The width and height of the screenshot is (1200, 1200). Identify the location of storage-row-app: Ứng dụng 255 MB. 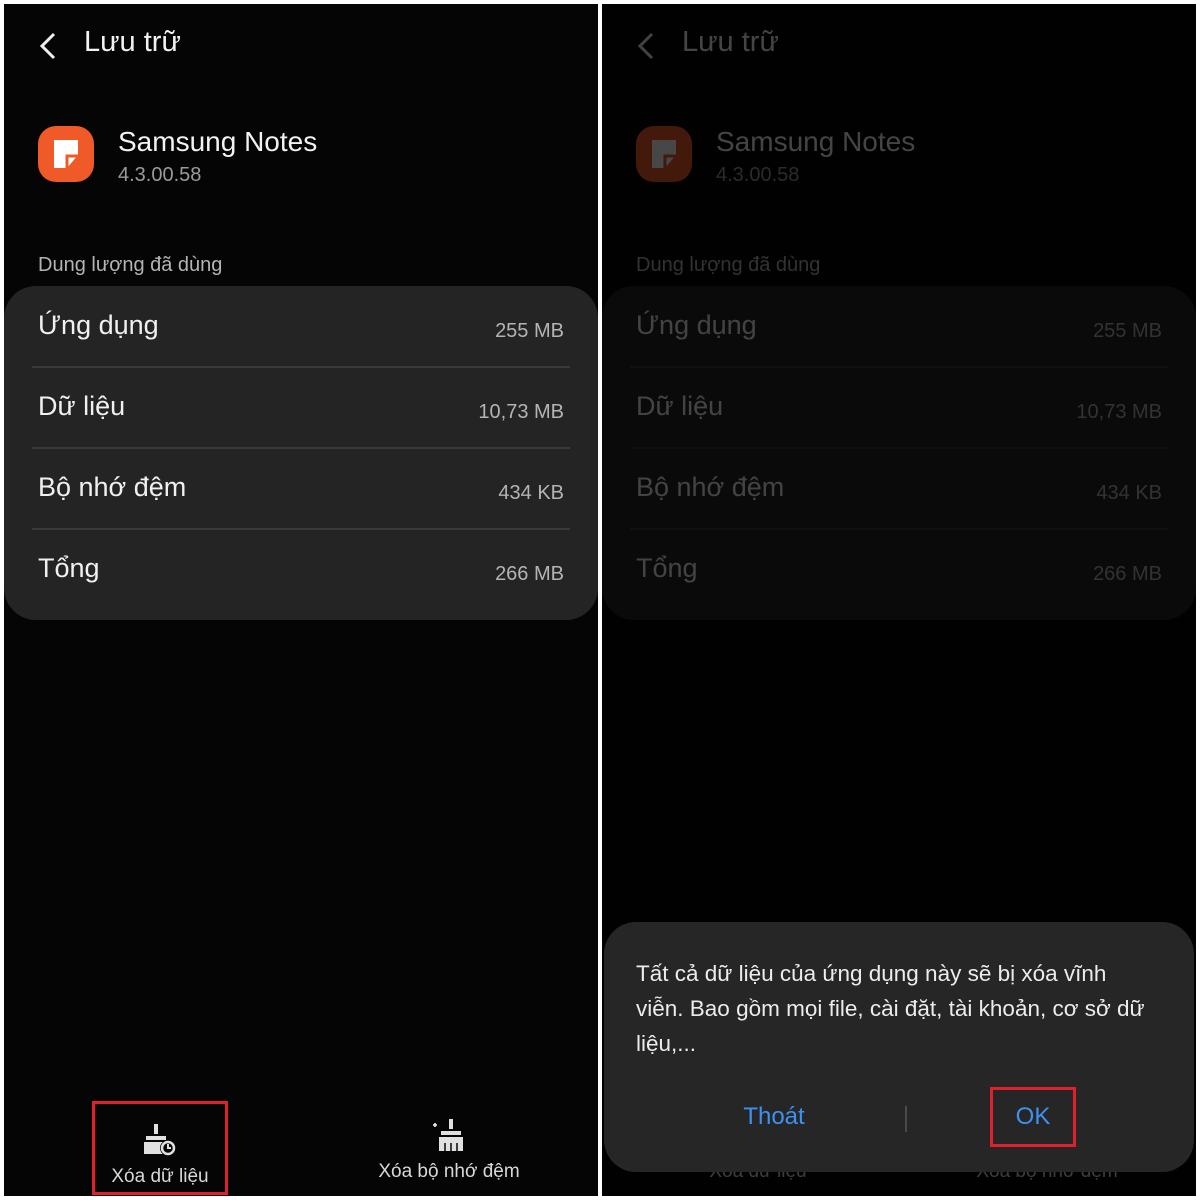
(301, 328).